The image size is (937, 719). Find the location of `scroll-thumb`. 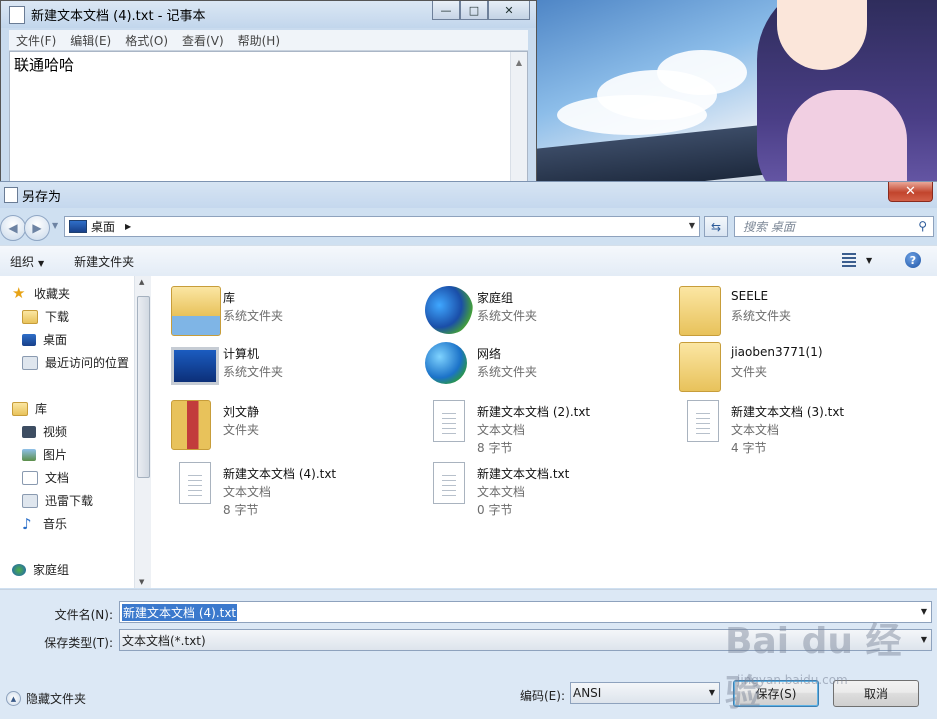

scroll-thumb is located at coordinates (143, 387).